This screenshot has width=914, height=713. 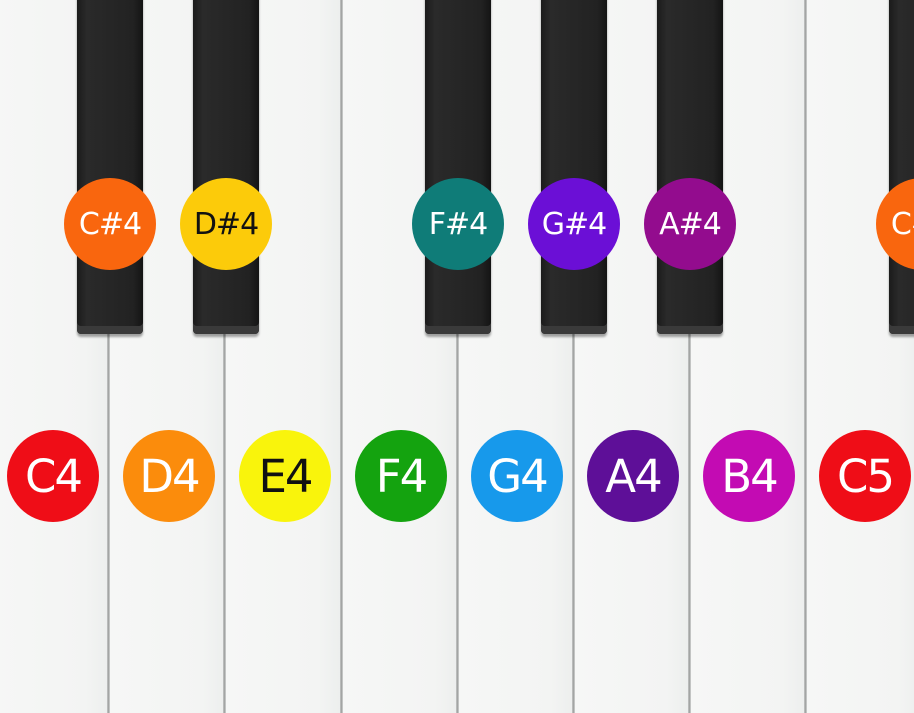 What do you see at coordinates (574, 224) in the screenshot?
I see `note-badge-gsharp4: G#4` at bounding box center [574, 224].